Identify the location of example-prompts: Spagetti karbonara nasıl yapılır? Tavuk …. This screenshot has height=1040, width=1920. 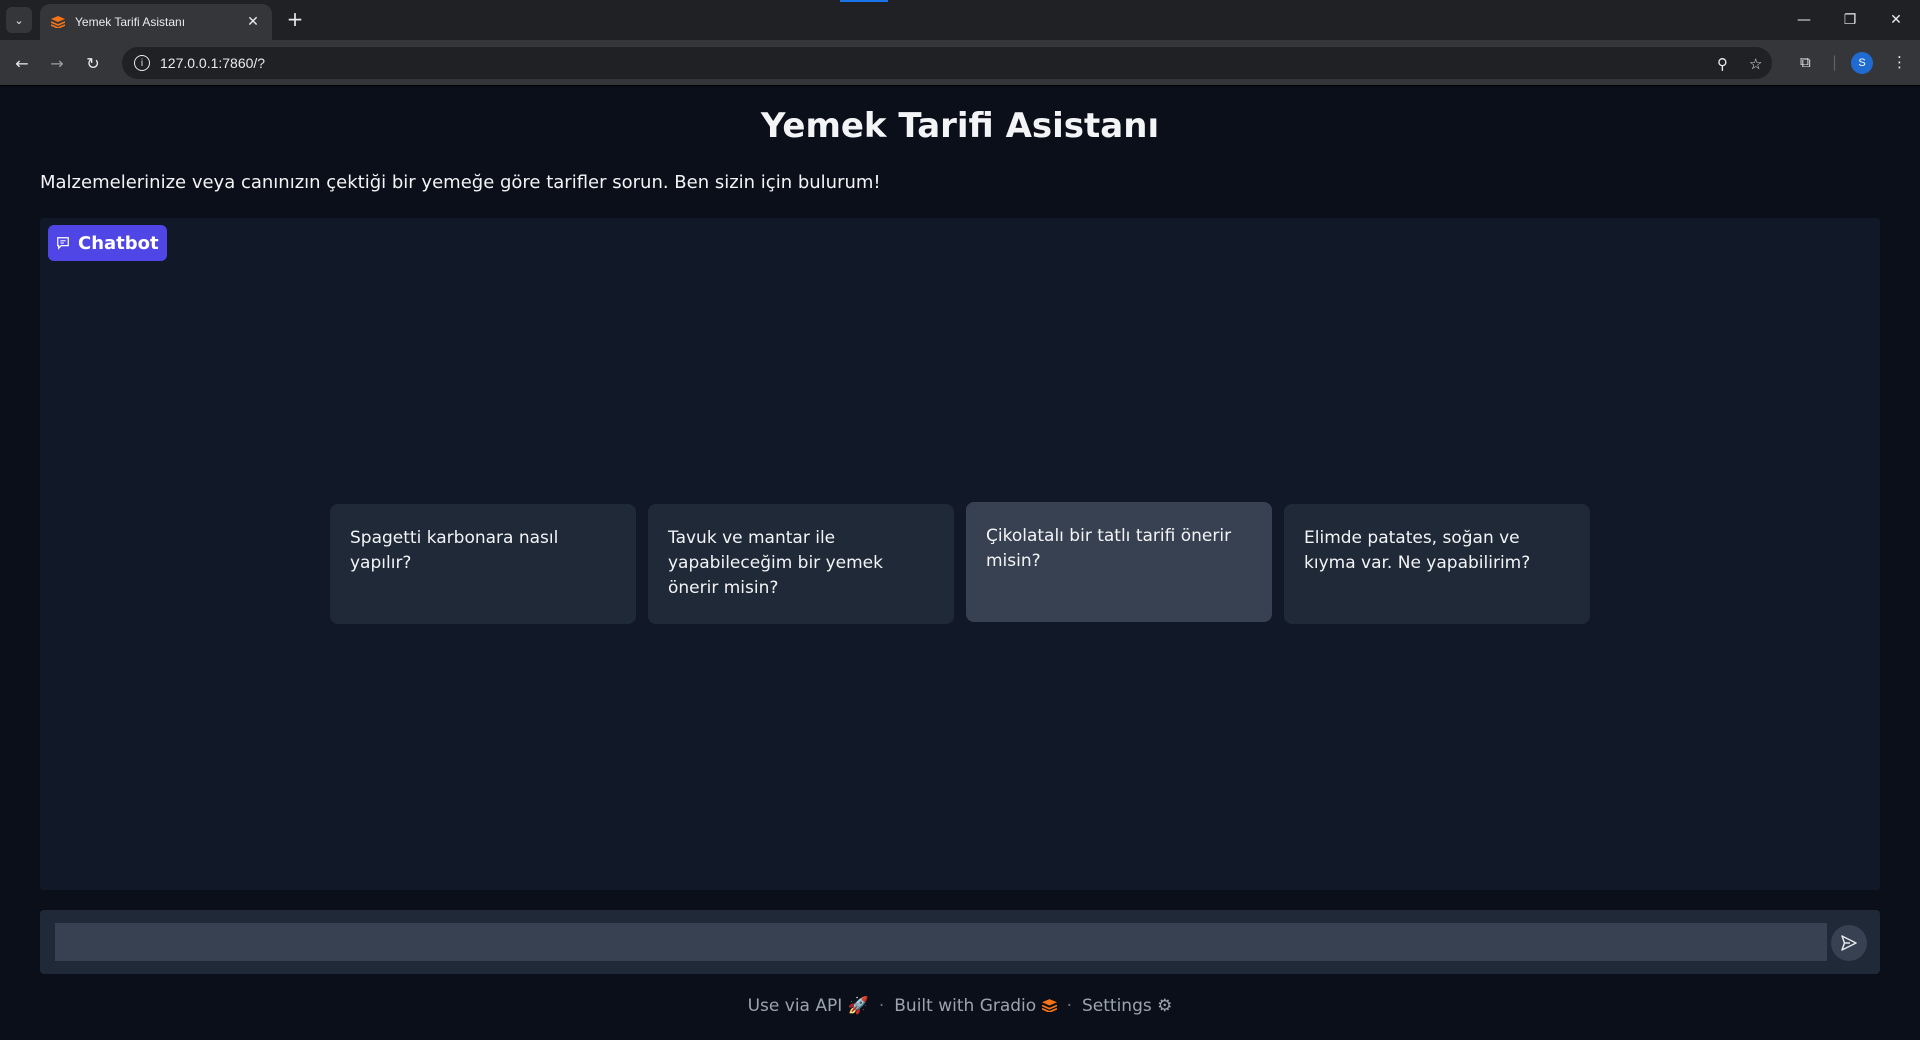
(960, 563).